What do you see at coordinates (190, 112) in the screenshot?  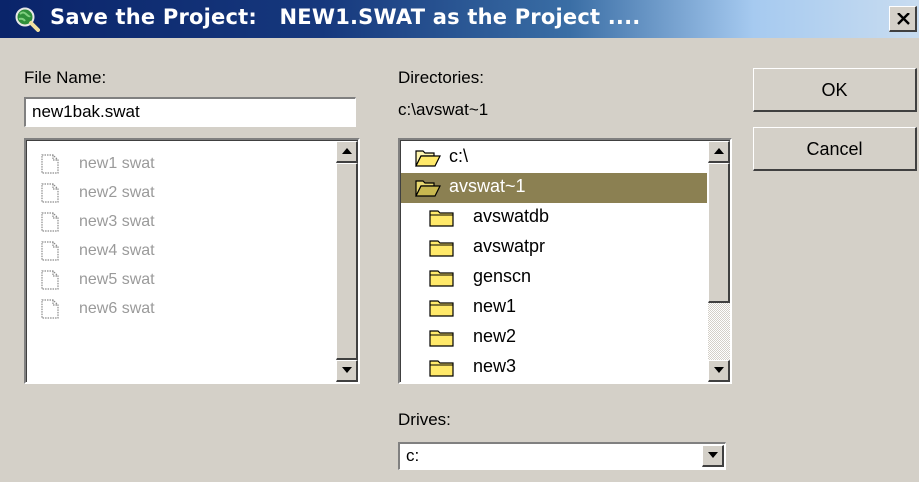 I see `file-name-input: new1bak.swat` at bounding box center [190, 112].